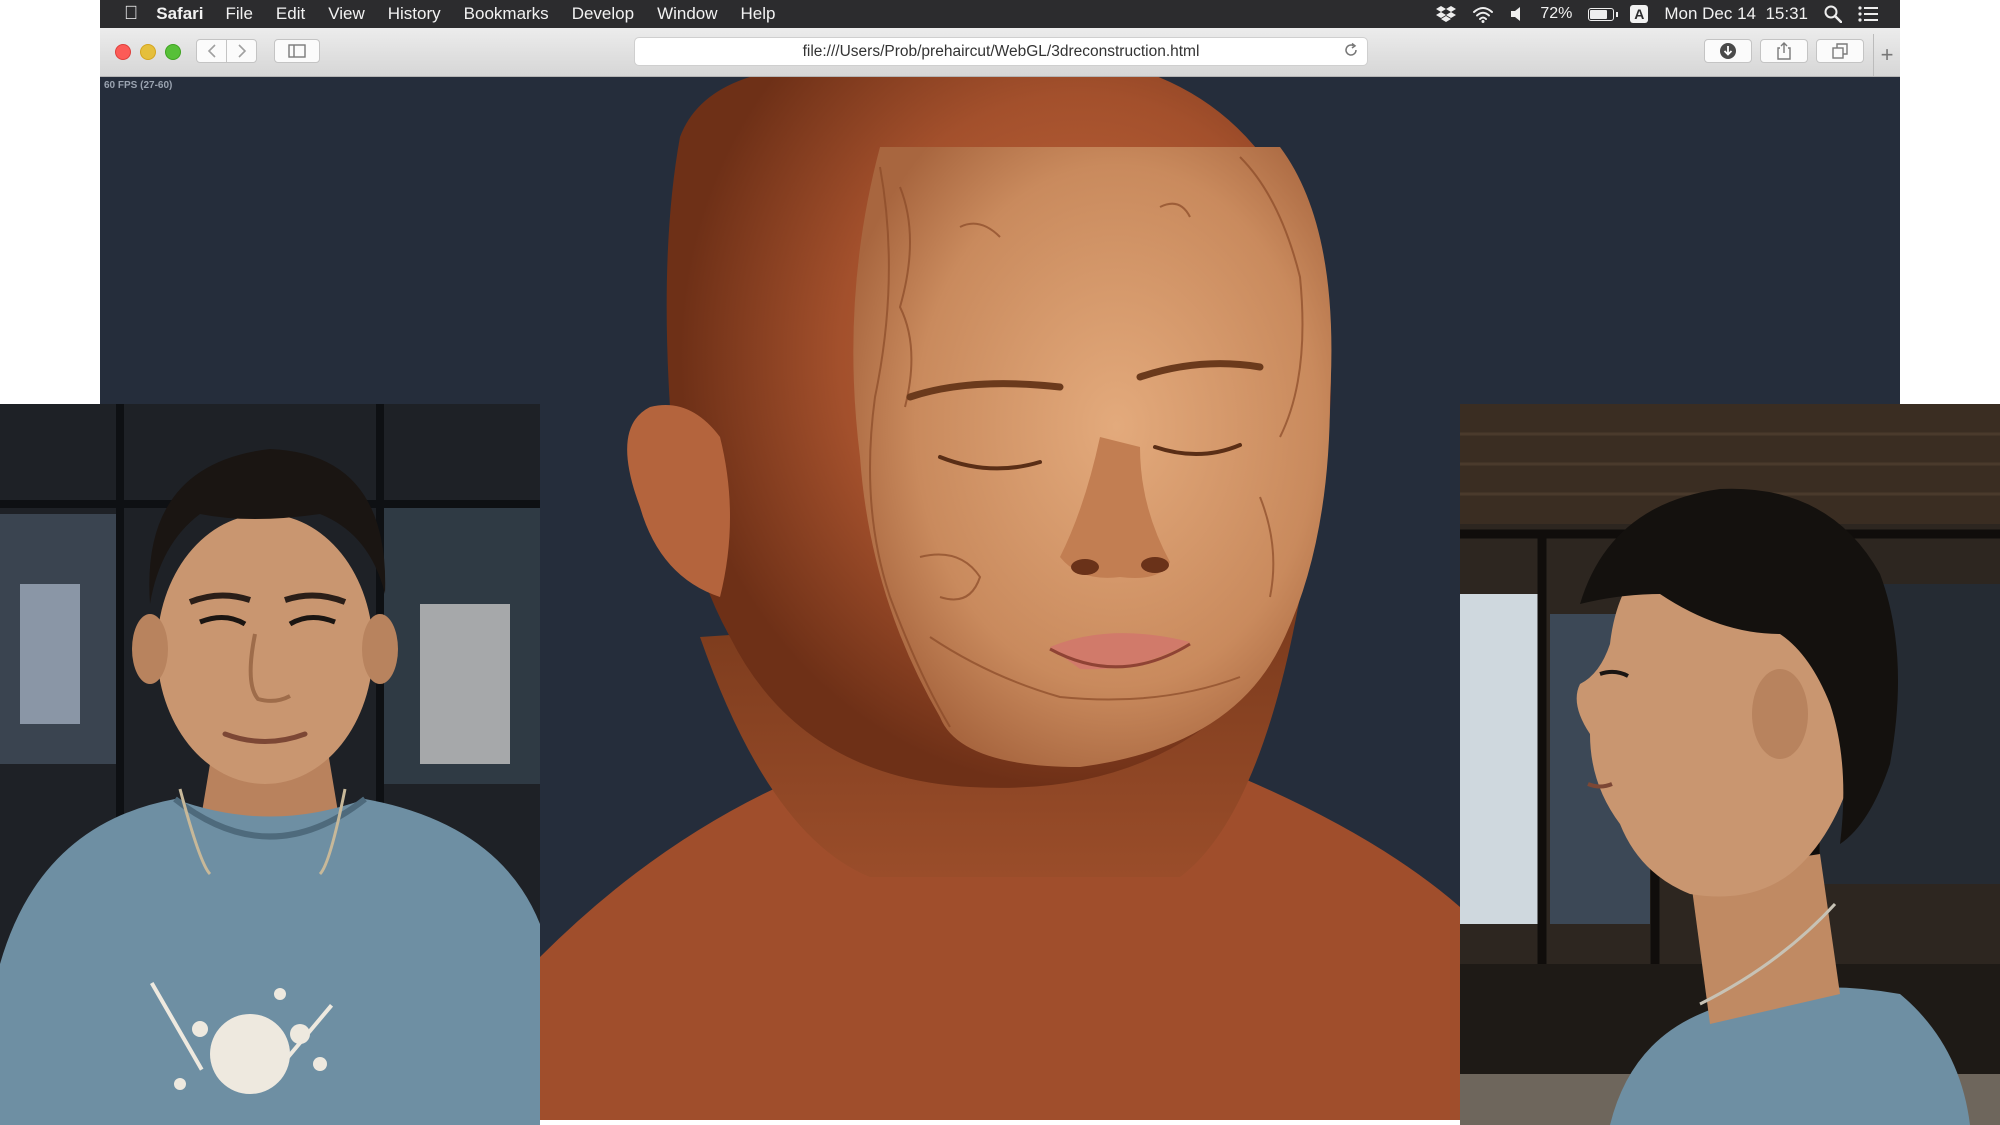  I want to click on window-zoom-button, so click(173, 52).